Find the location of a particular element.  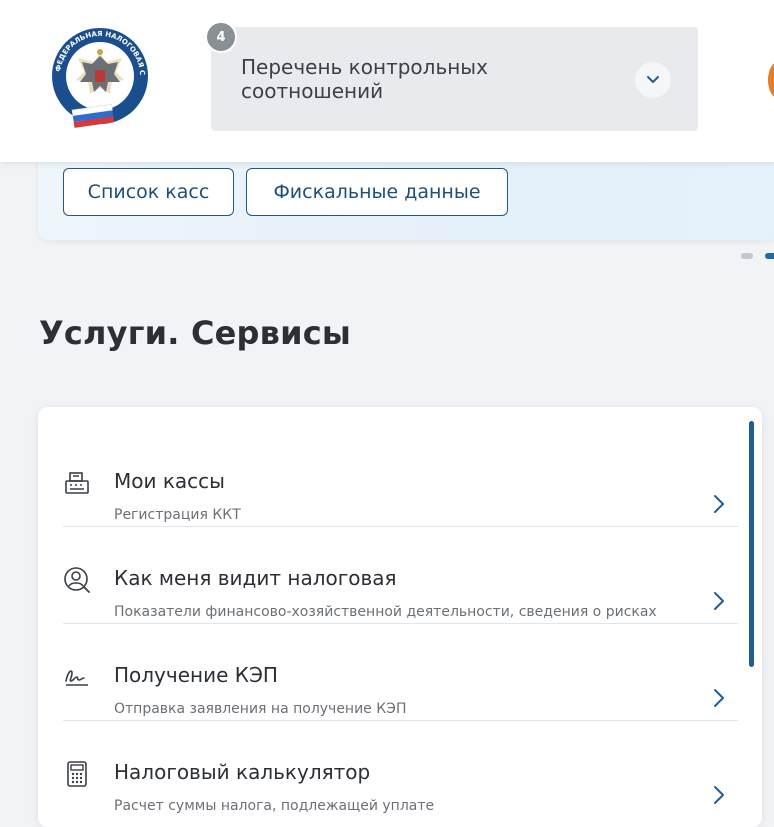

scrollbar is located at coordinates (751, 544).